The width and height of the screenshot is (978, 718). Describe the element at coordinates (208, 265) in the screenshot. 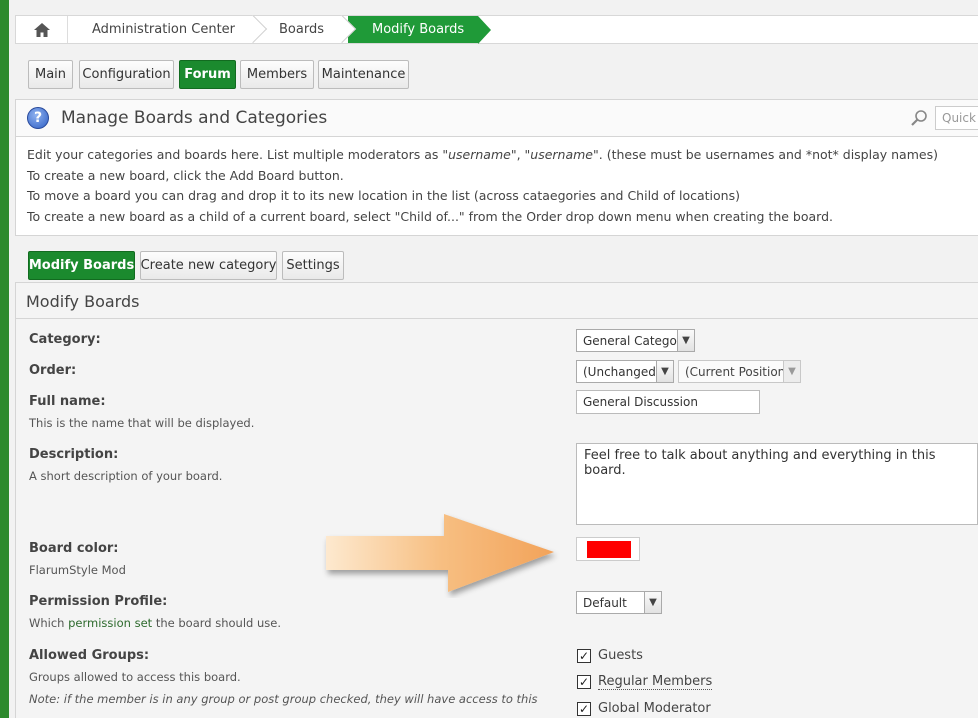

I see `tab-create-category: Create new category` at that location.